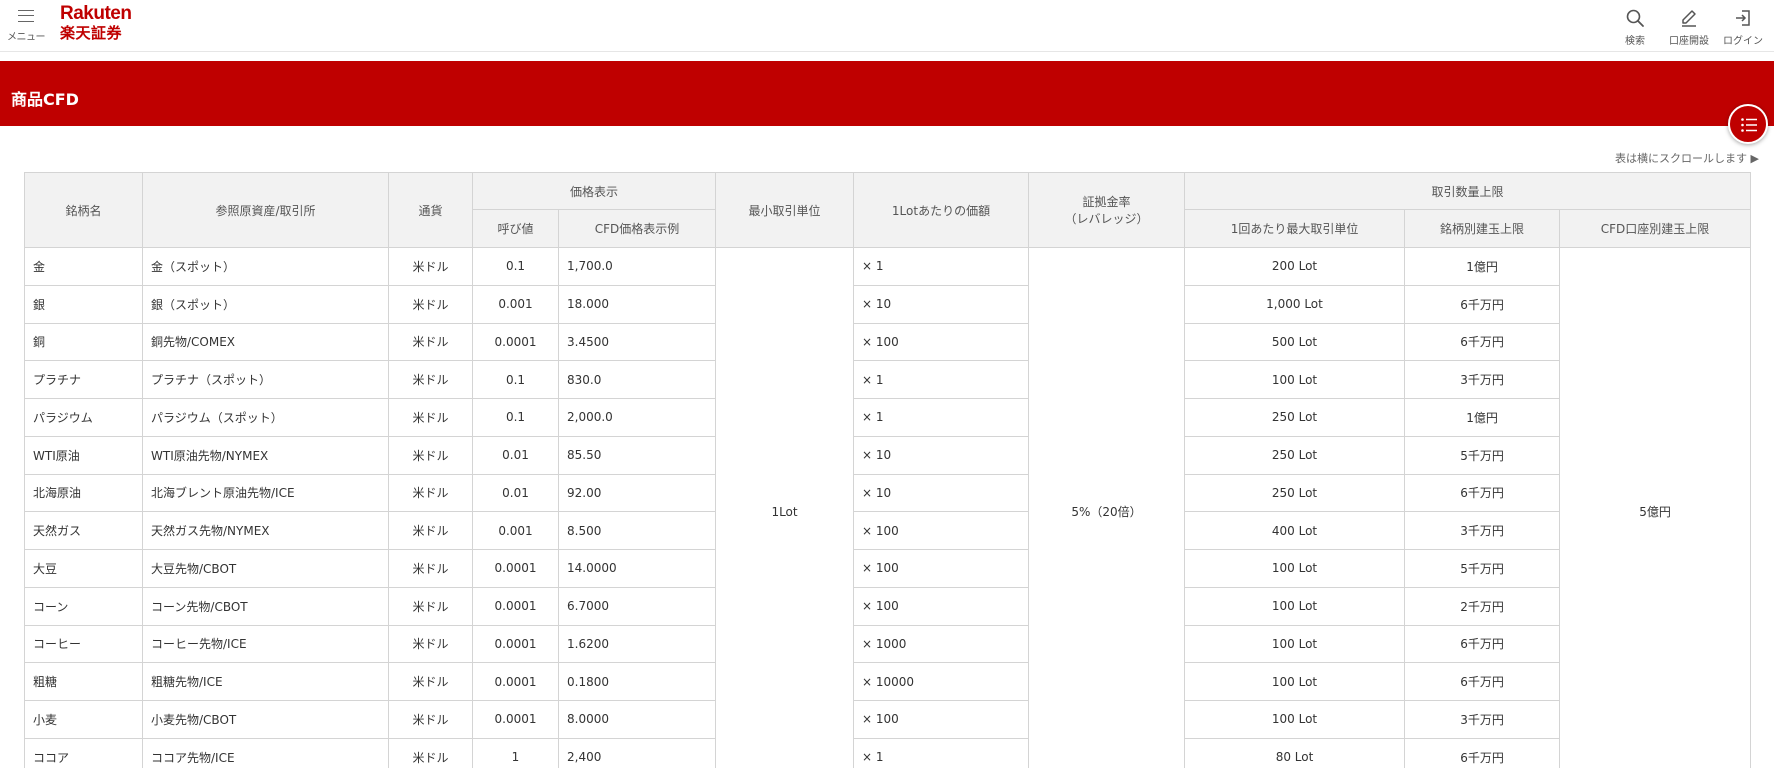 The image size is (1774, 768). I want to click on cell-reference: コーヒー先物/ICE, so click(265, 644).